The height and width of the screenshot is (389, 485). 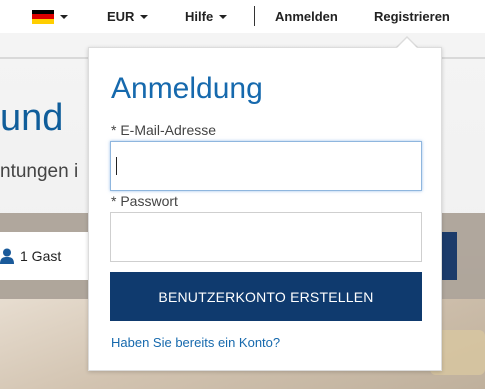 I want to click on guest-selector: 1 Gast, so click(x=46, y=256).